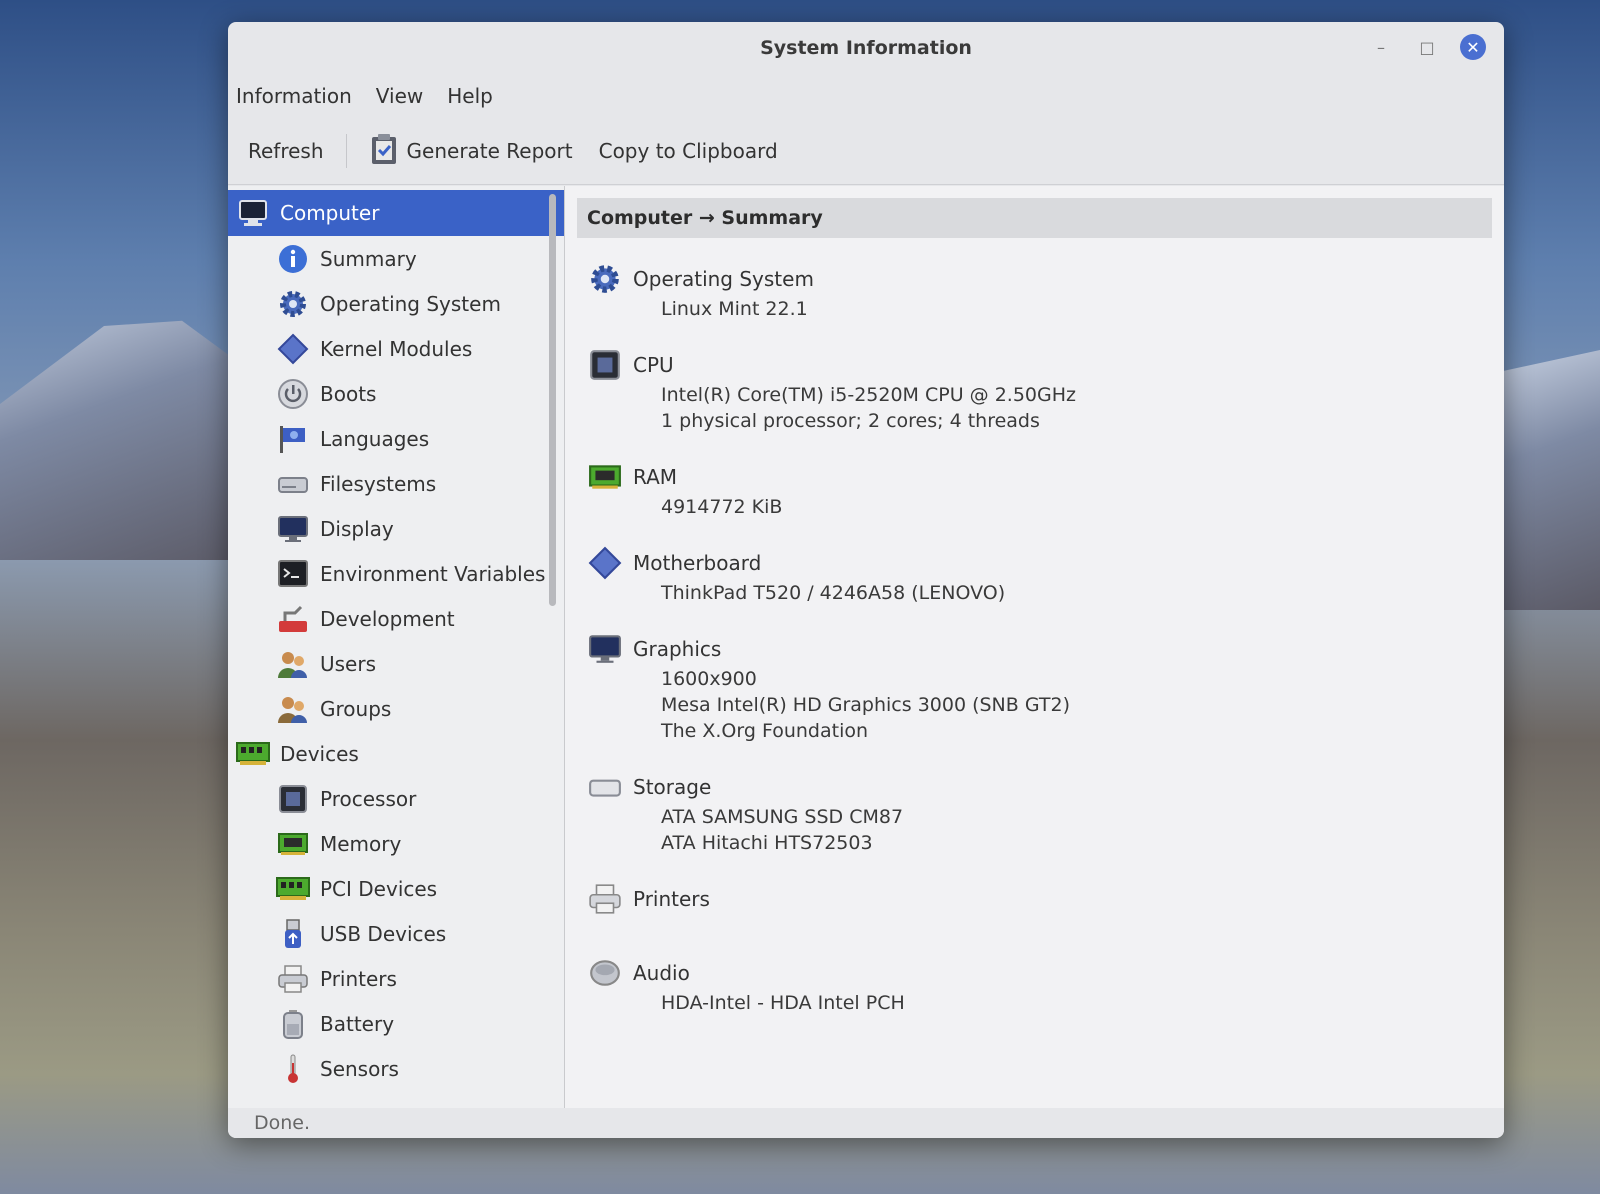  I want to click on copy-to-clipboard-label: Copy to Clipboard, so click(688, 151).